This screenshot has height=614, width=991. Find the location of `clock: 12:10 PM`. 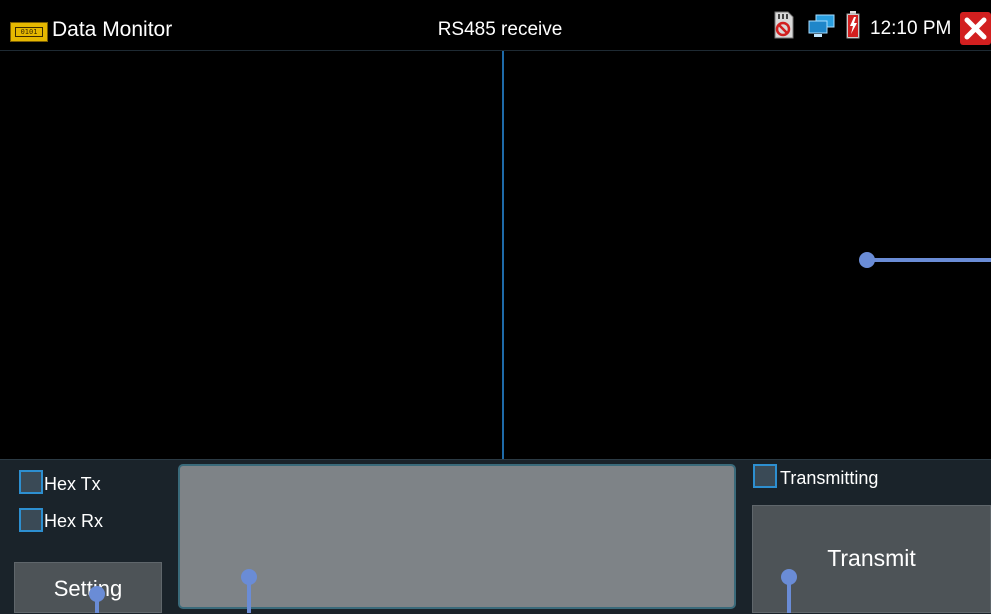

clock: 12:10 PM is located at coordinates (911, 28).